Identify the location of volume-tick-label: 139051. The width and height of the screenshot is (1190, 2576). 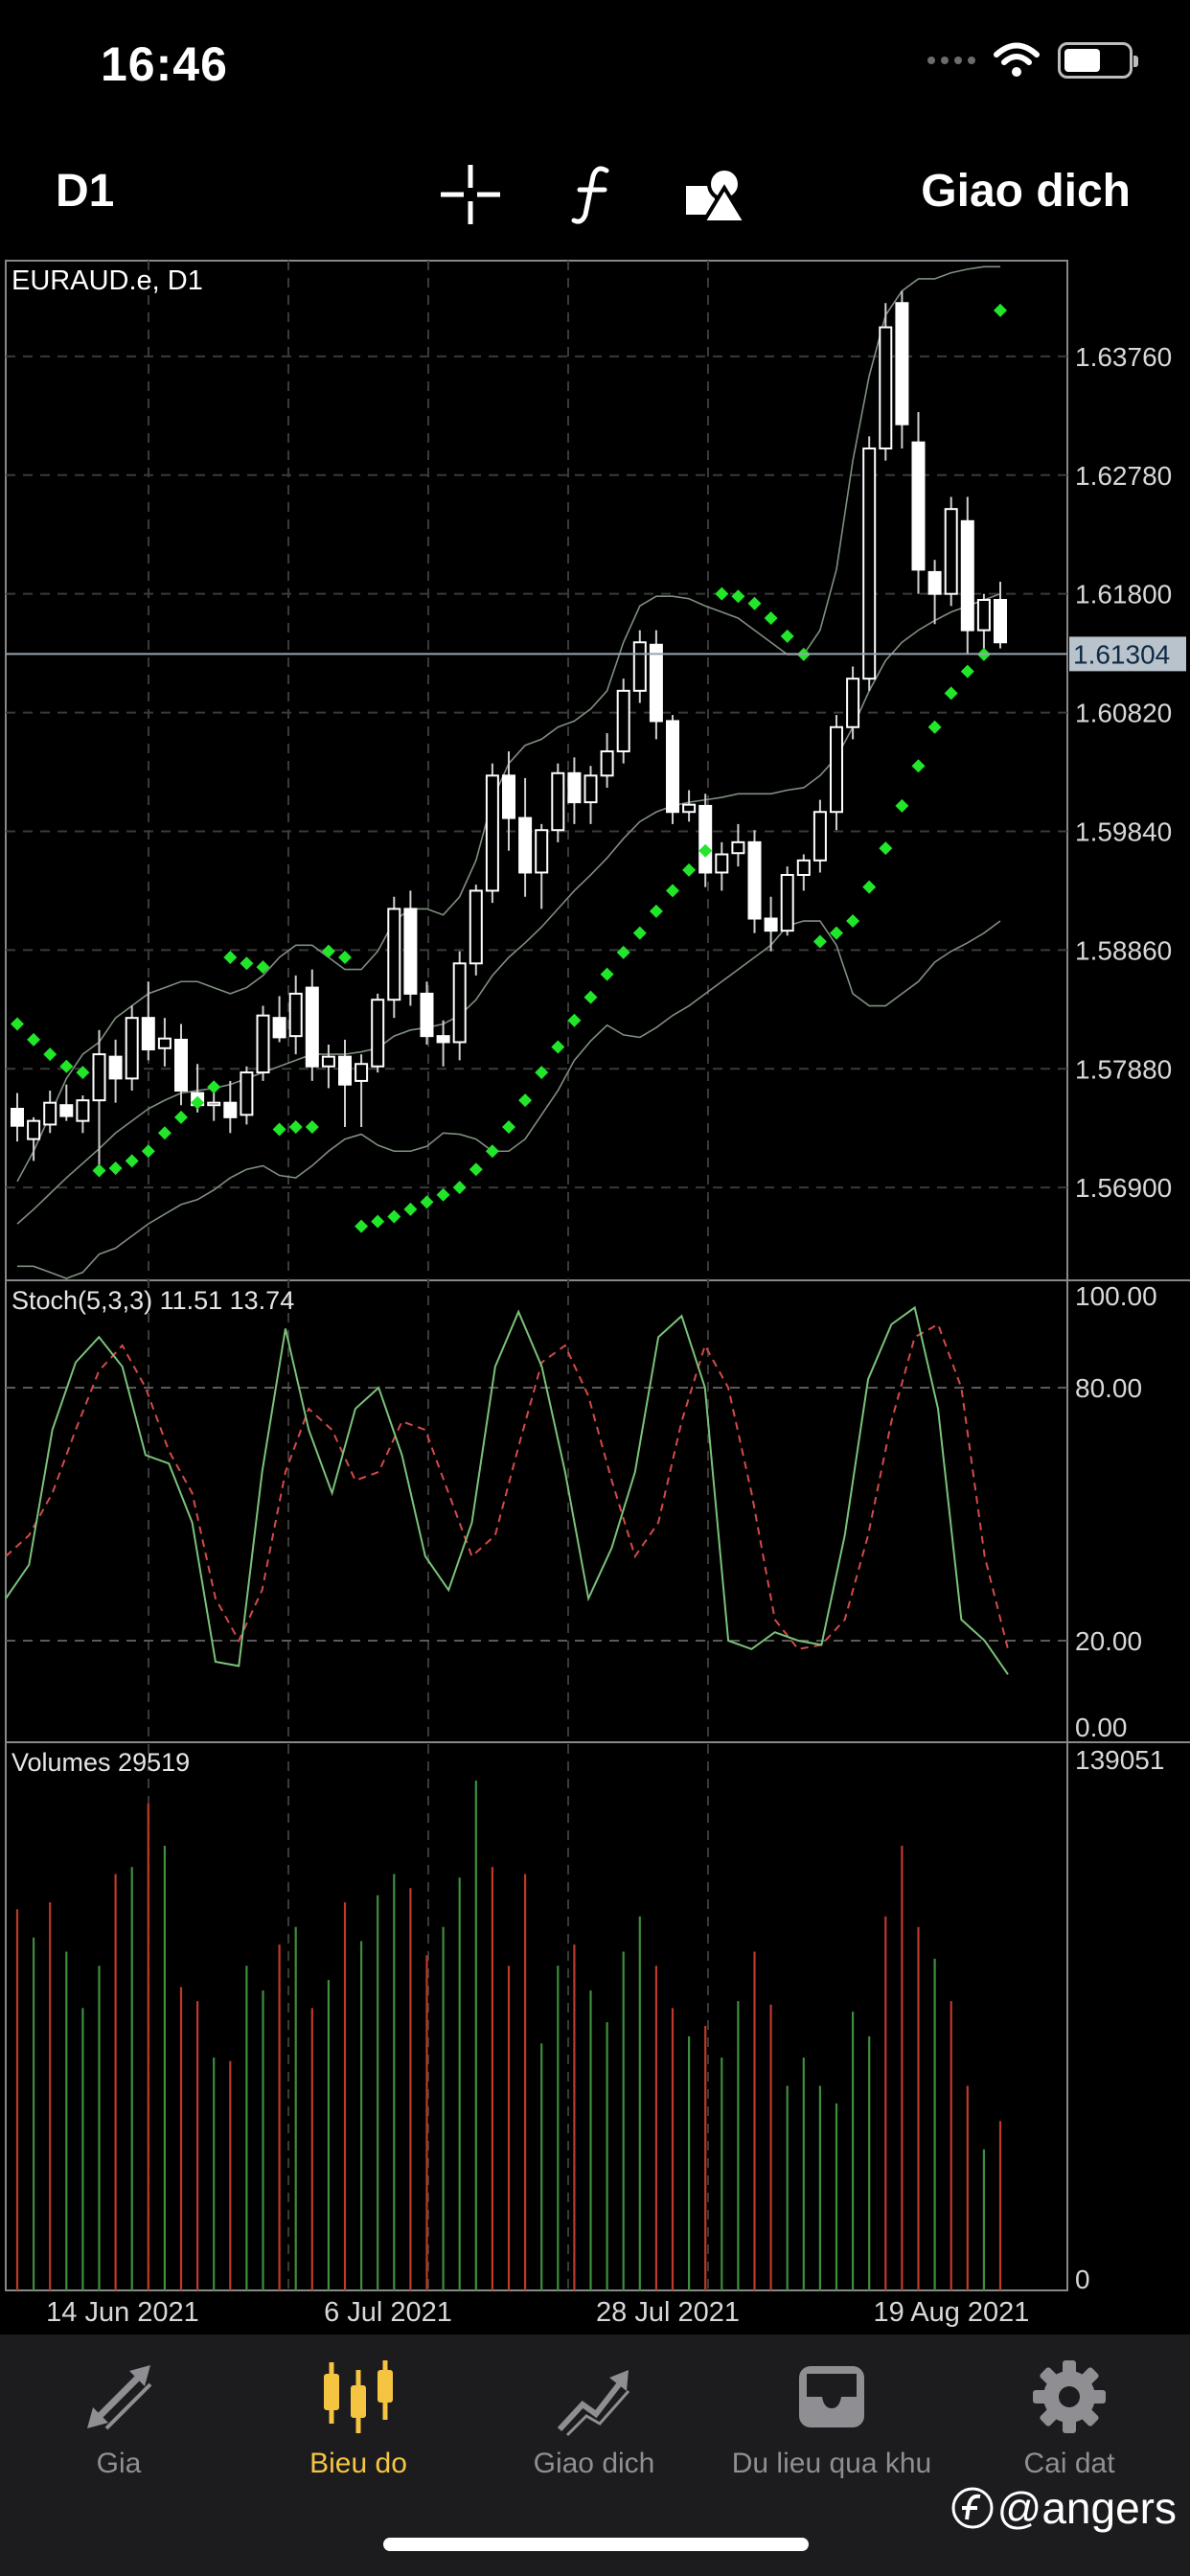
(1120, 1760).